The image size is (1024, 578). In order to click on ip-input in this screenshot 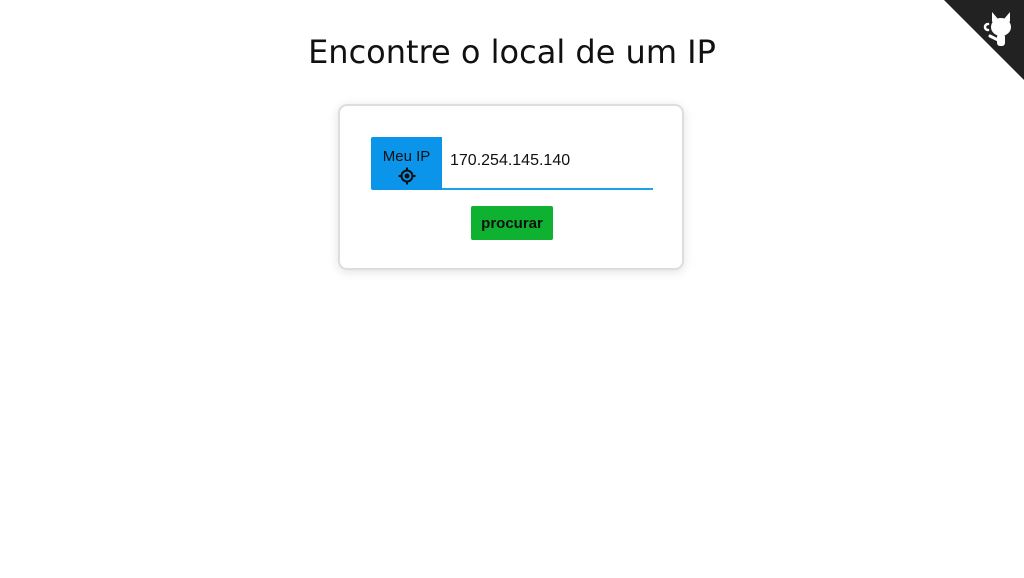, I will do `click(547, 163)`.